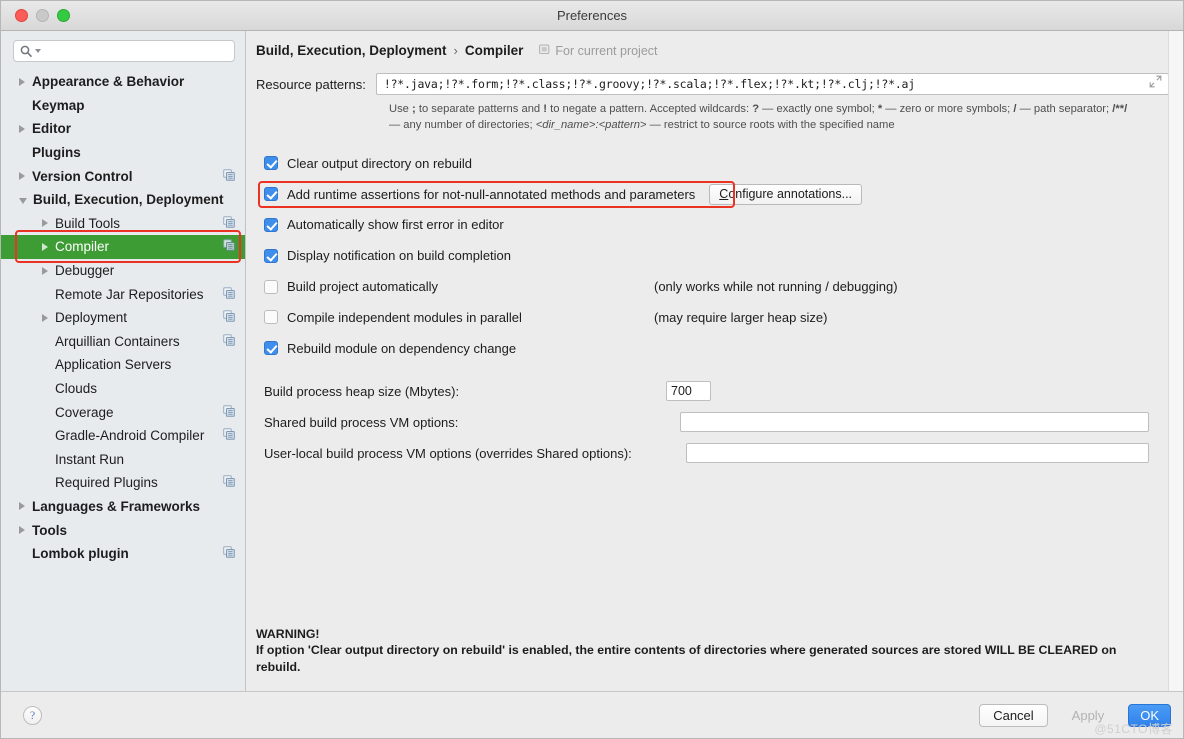 The width and height of the screenshot is (1184, 739). I want to click on search-box, so click(124, 51).